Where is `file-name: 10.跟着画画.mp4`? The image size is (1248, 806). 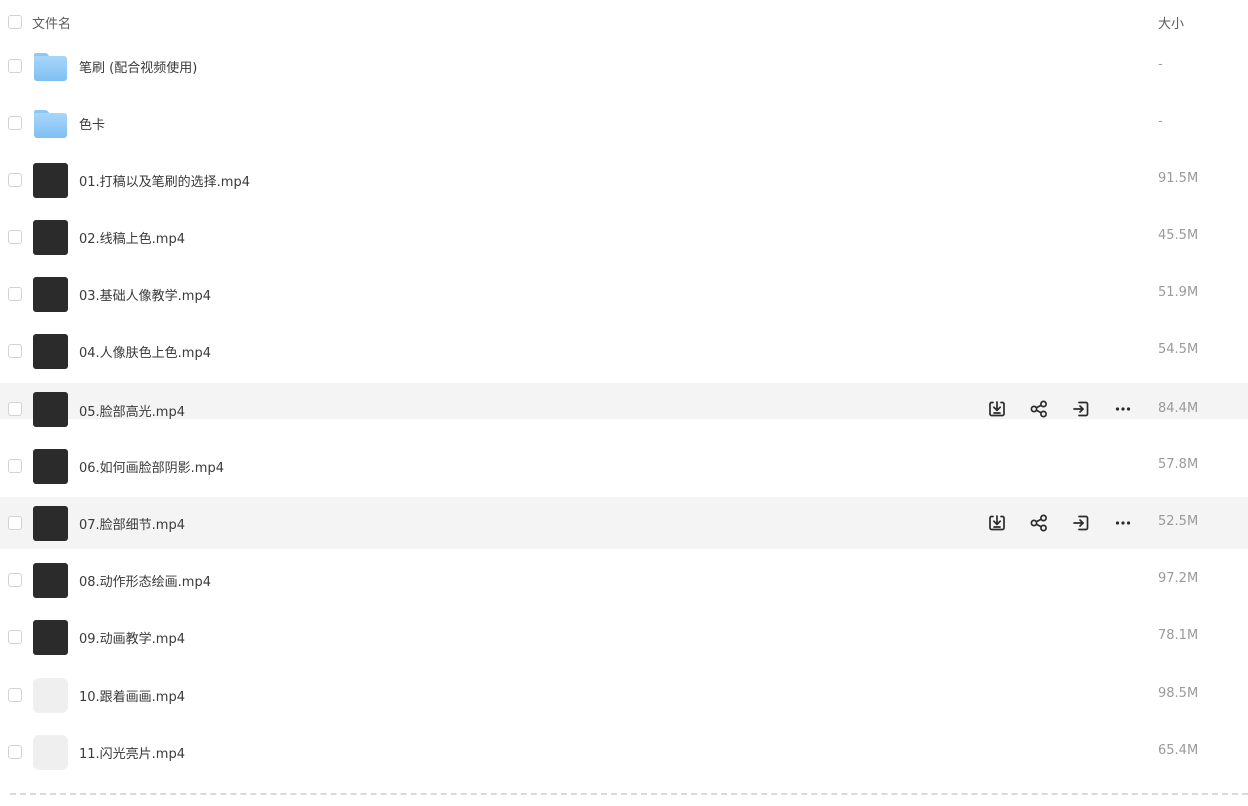
file-name: 10.跟着画画.mp4 is located at coordinates (132, 695).